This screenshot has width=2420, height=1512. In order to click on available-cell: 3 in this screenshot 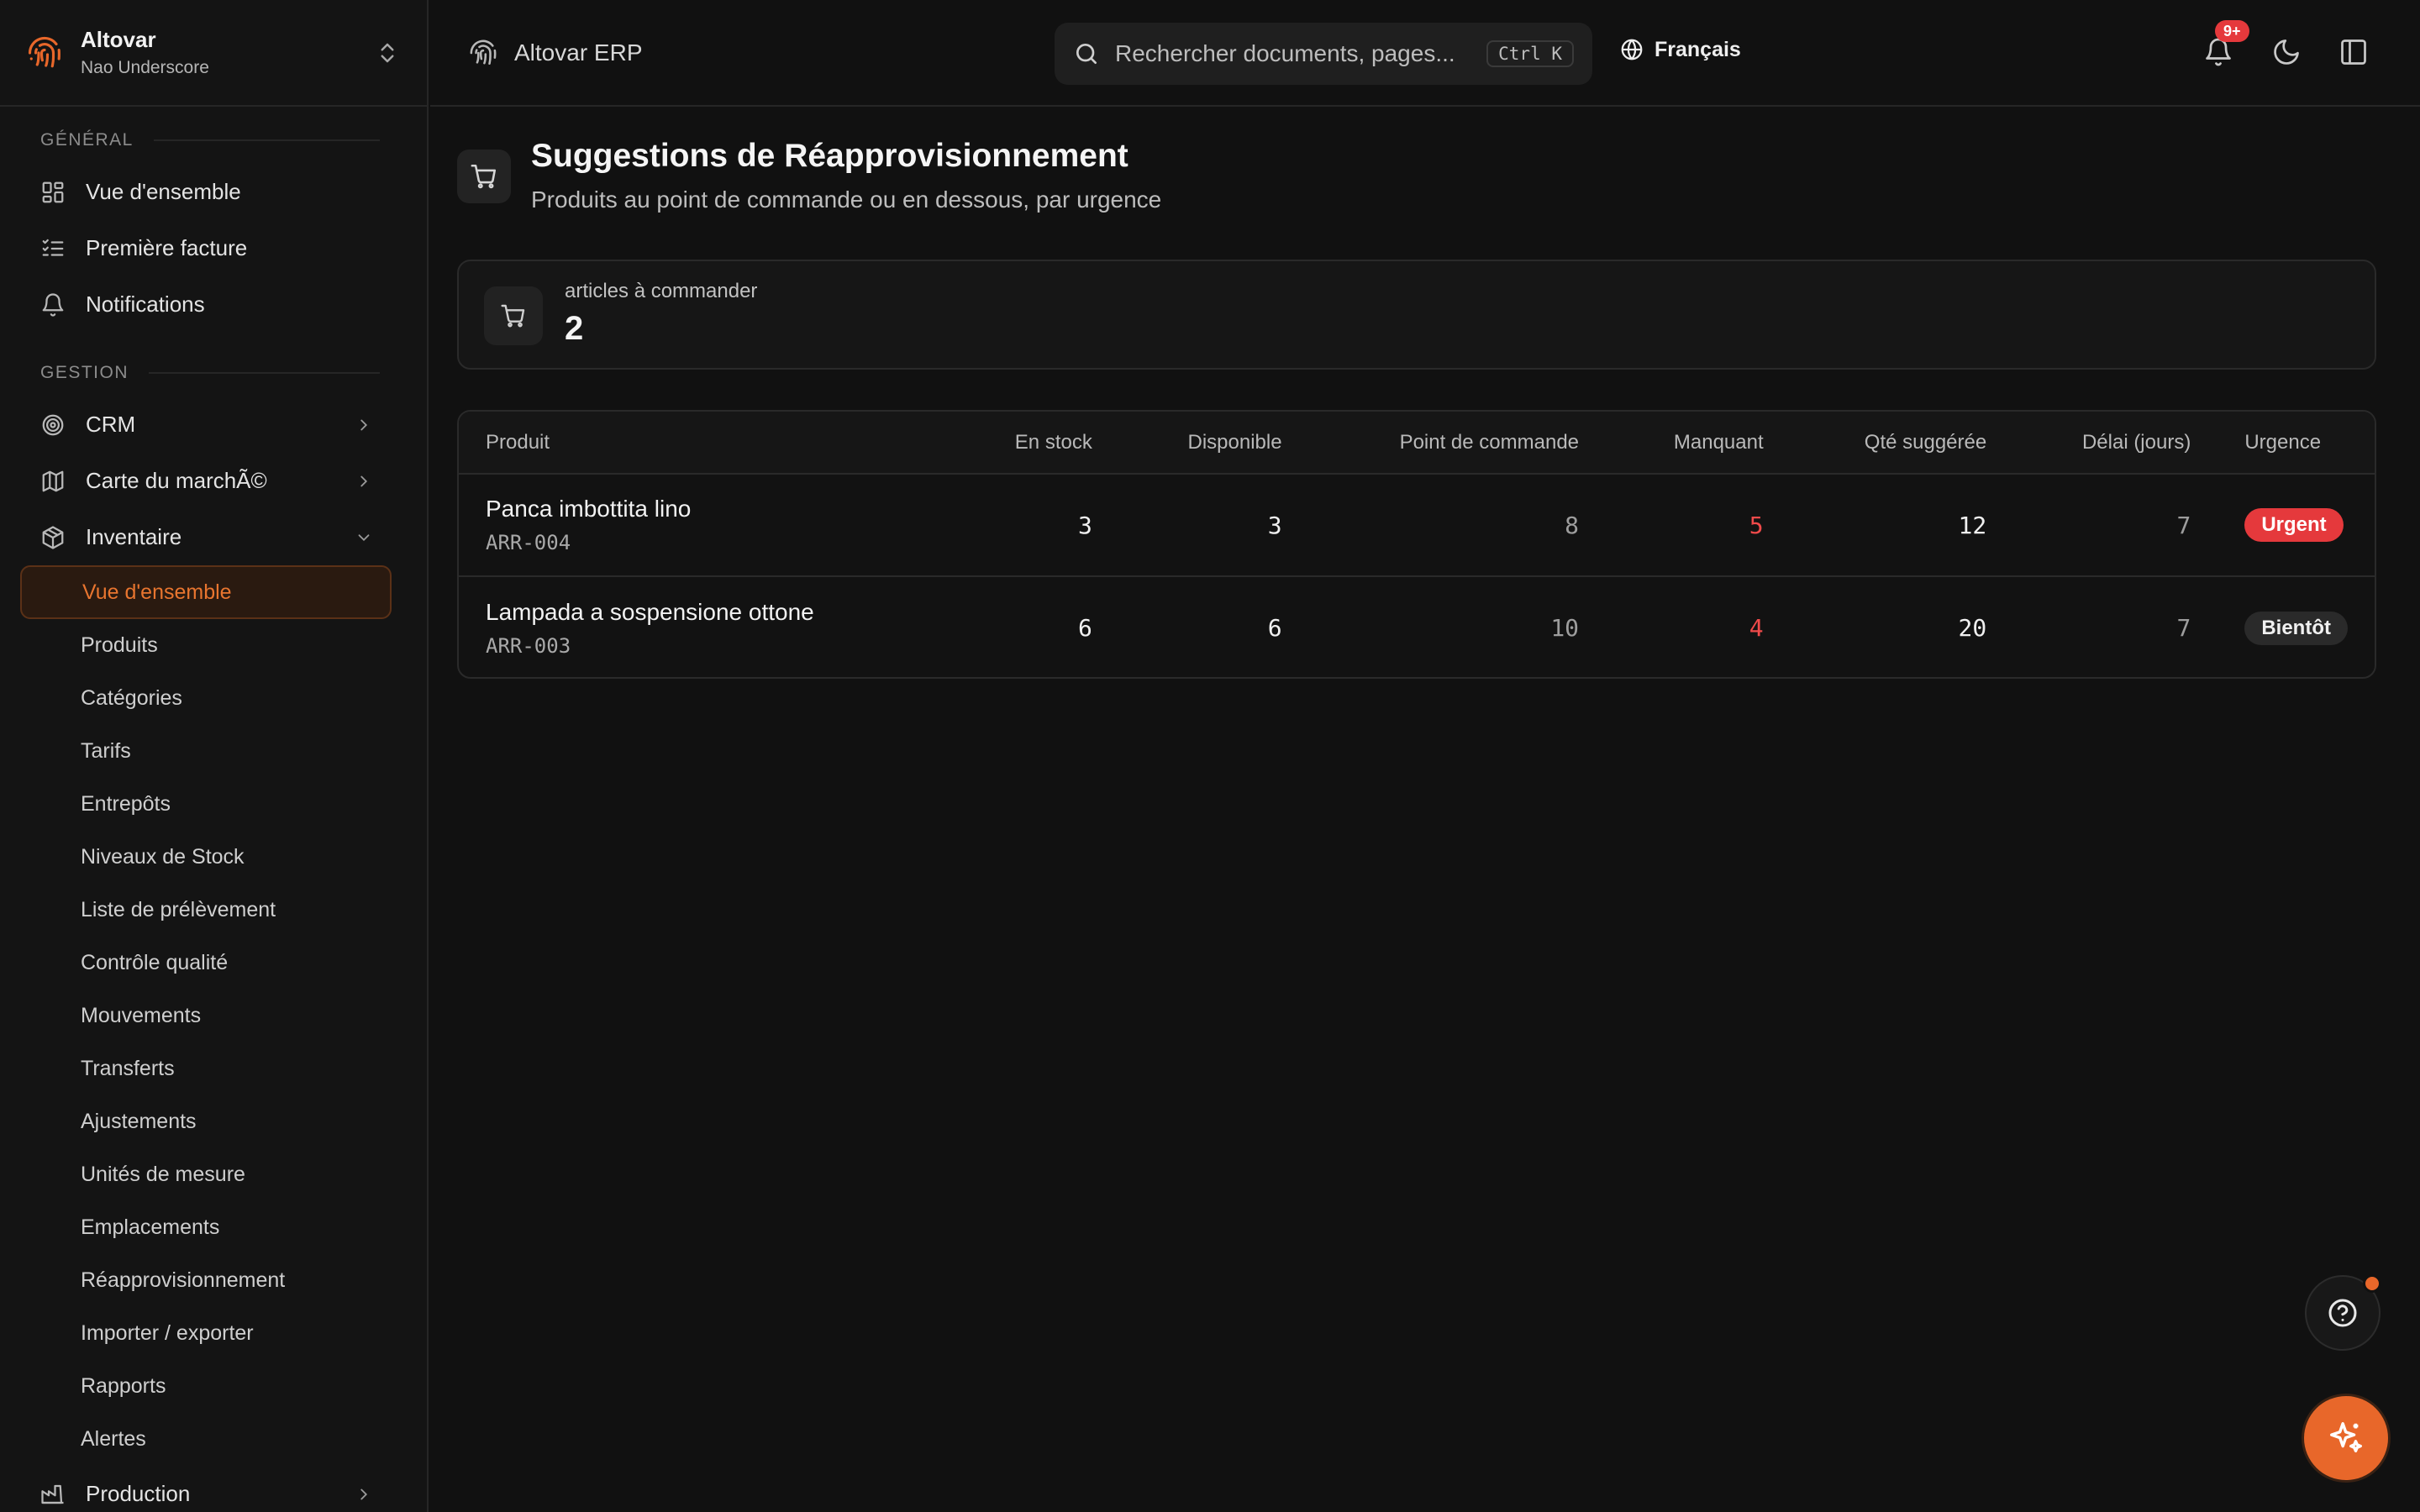, I will do `click(1274, 525)`.